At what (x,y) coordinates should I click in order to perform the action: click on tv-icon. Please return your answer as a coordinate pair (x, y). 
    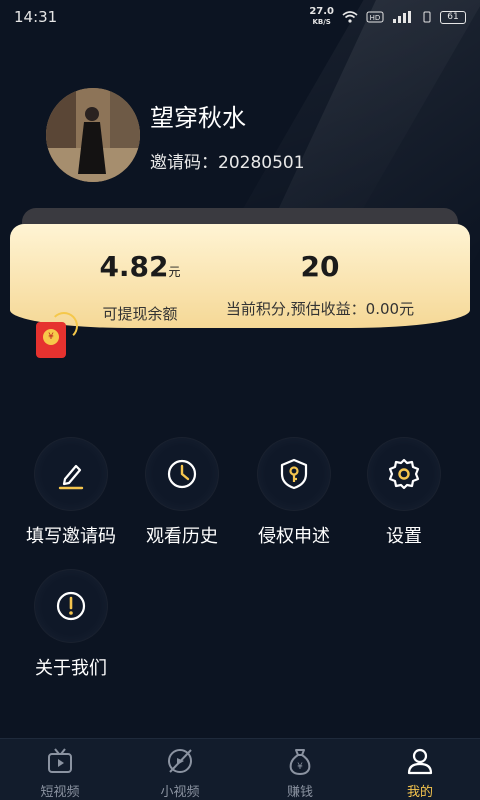
    Looking at the image, I should click on (60, 760).